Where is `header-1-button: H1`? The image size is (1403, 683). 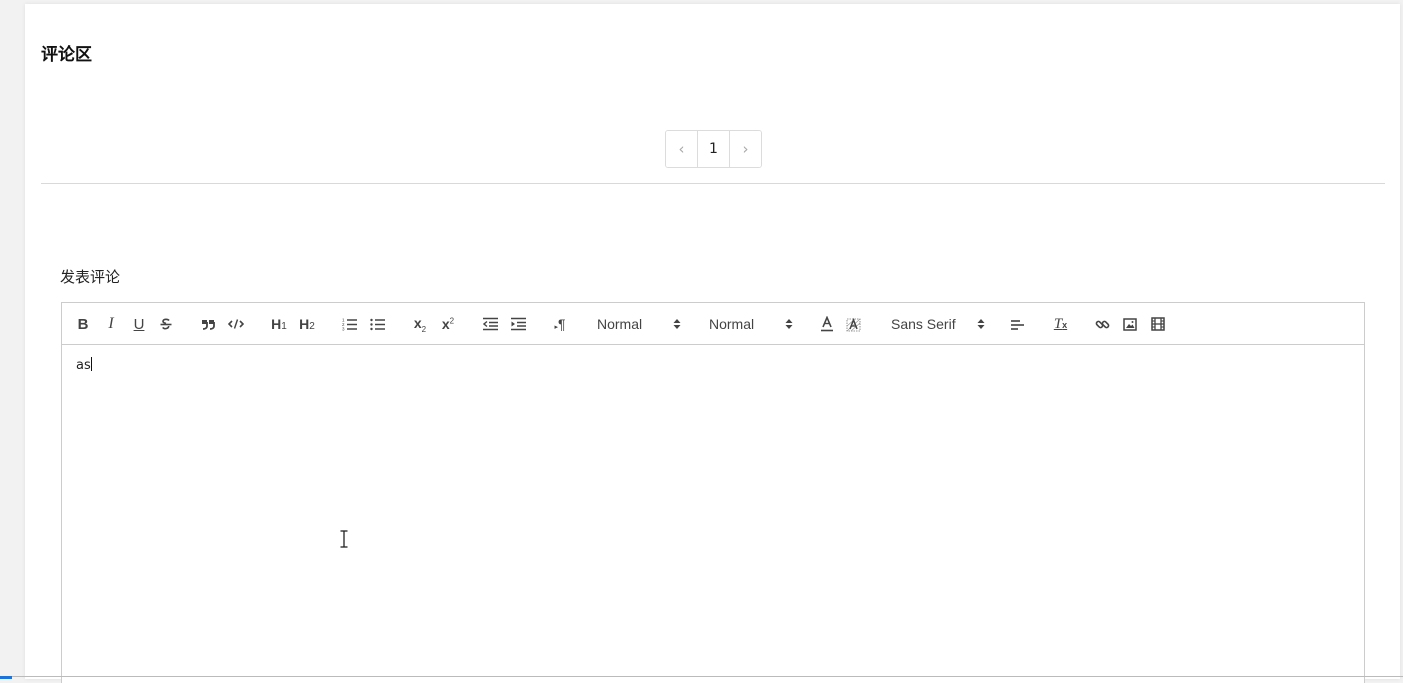 header-1-button: H1 is located at coordinates (279, 324).